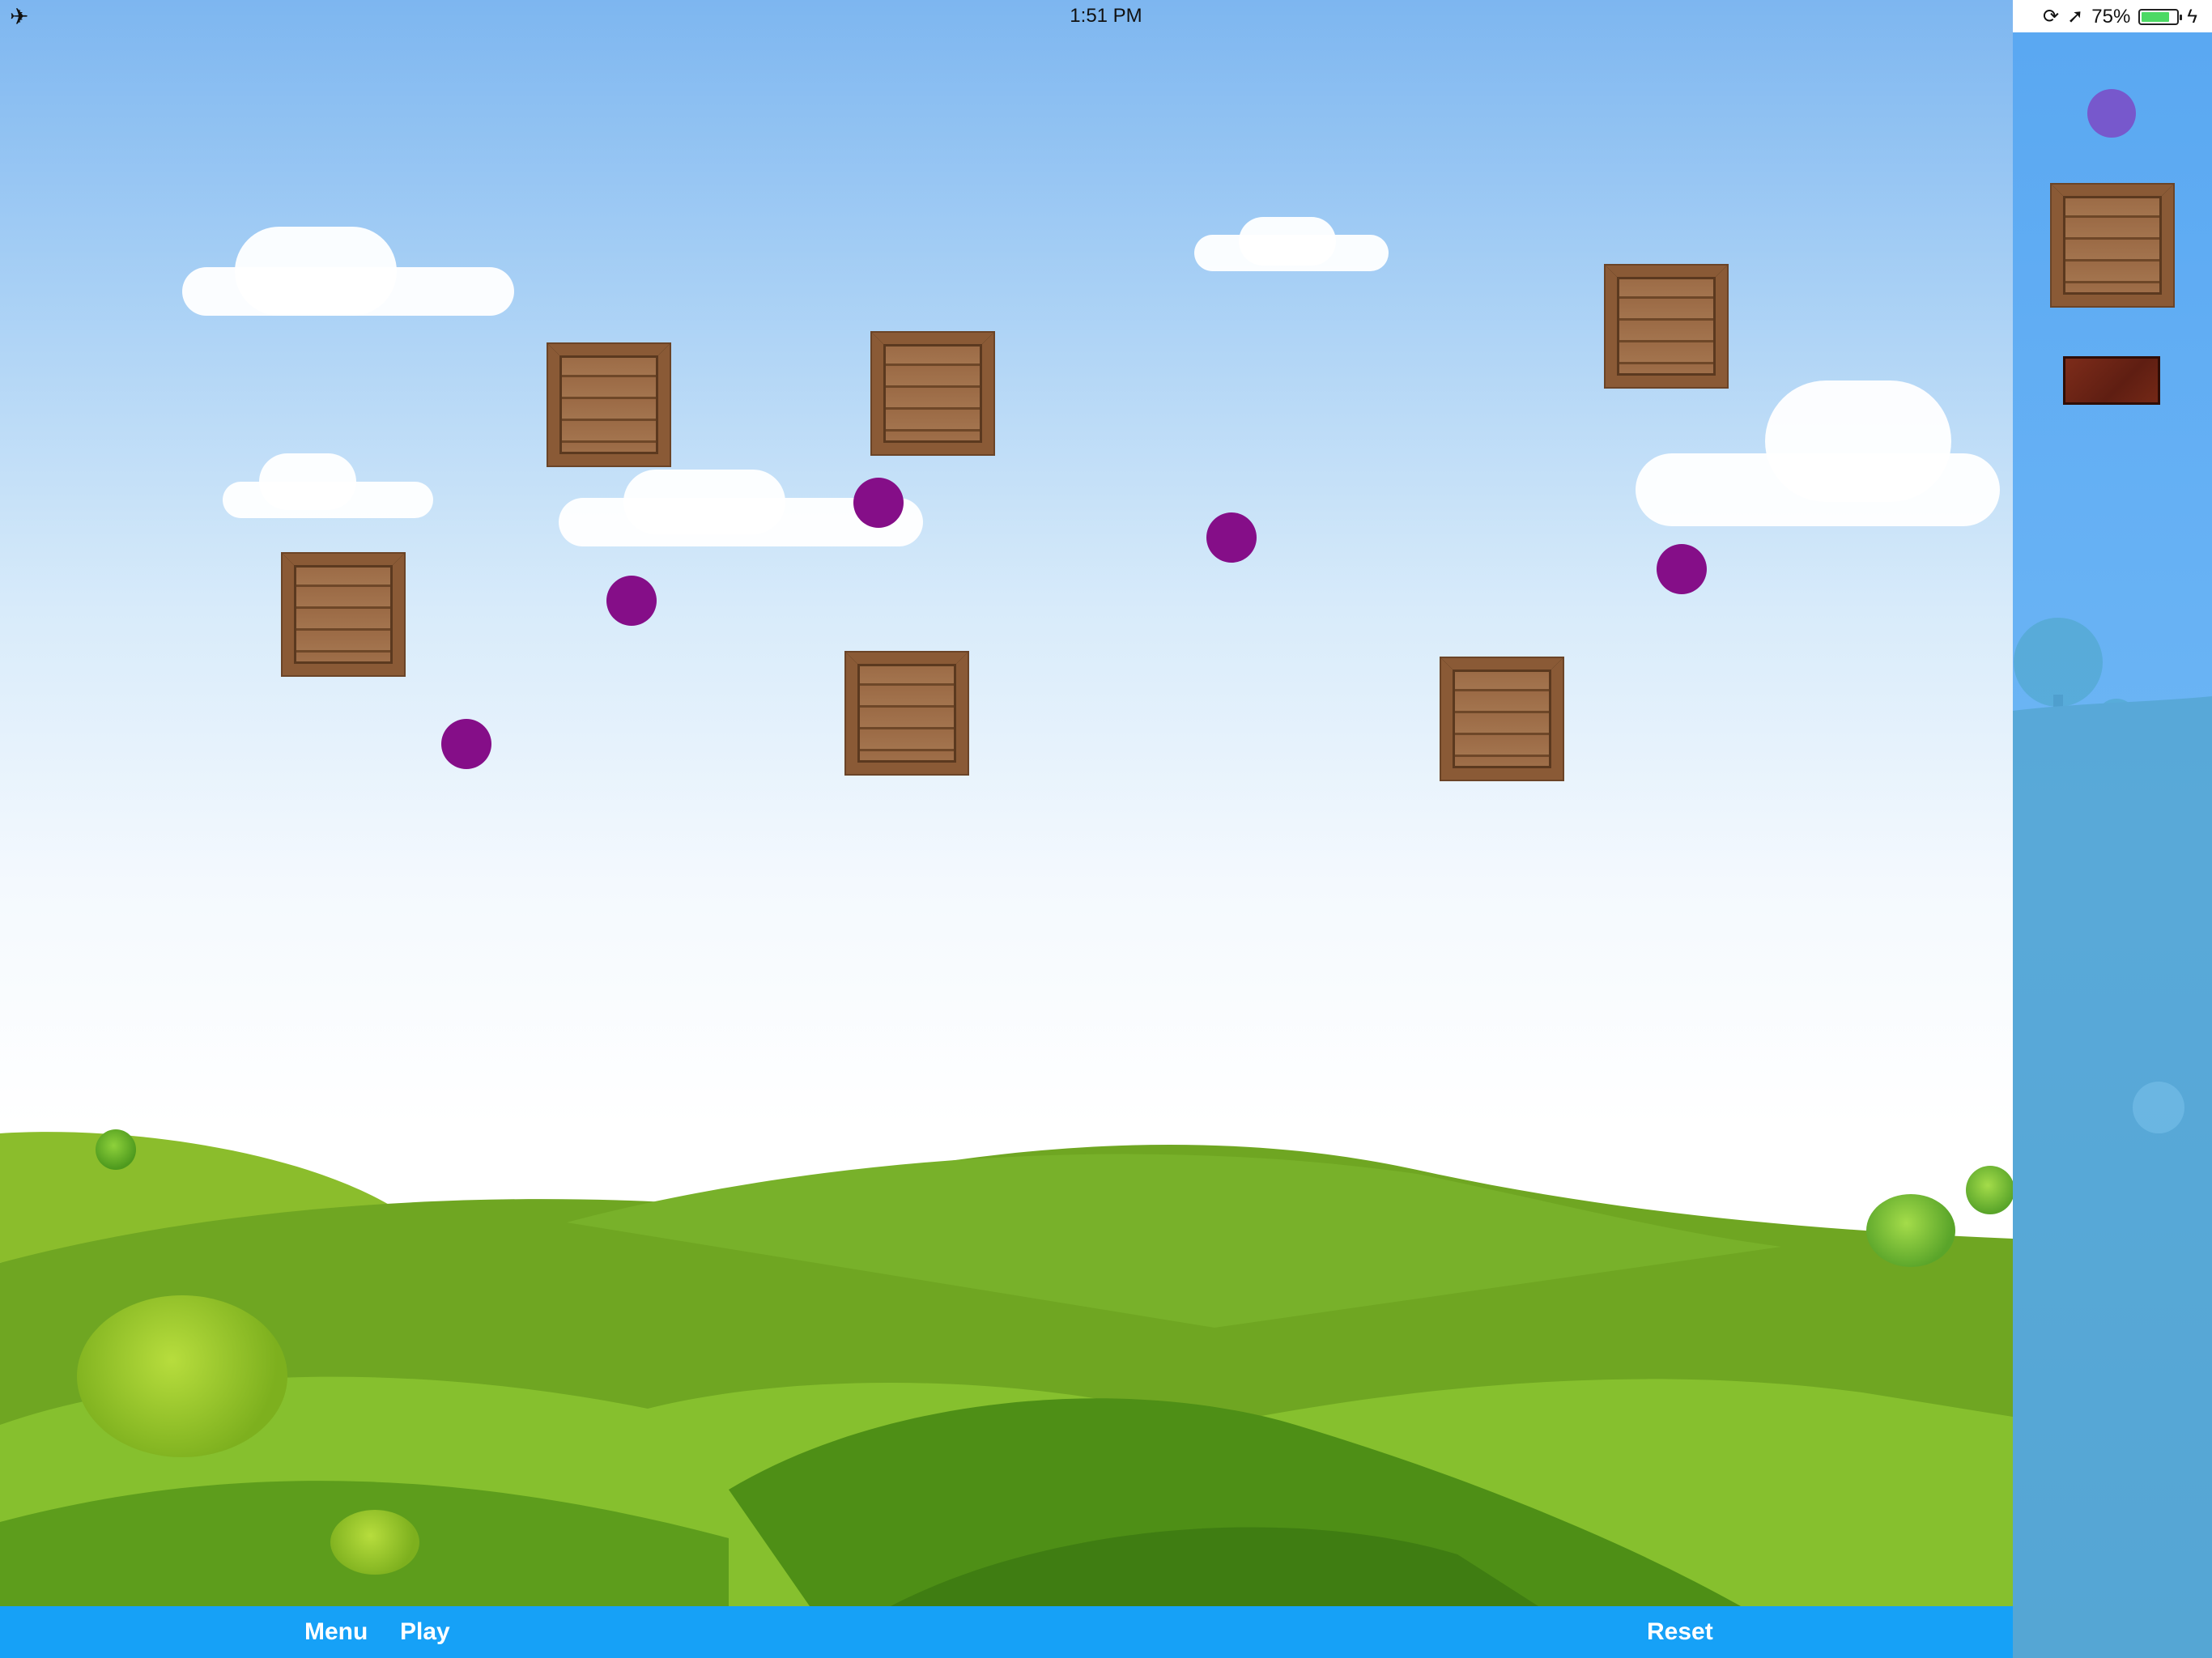 Image resolution: width=2212 pixels, height=1658 pixels. Describe the element at coordinates (2112, 113) in the screenshot. I see `ball-tool` at that location.